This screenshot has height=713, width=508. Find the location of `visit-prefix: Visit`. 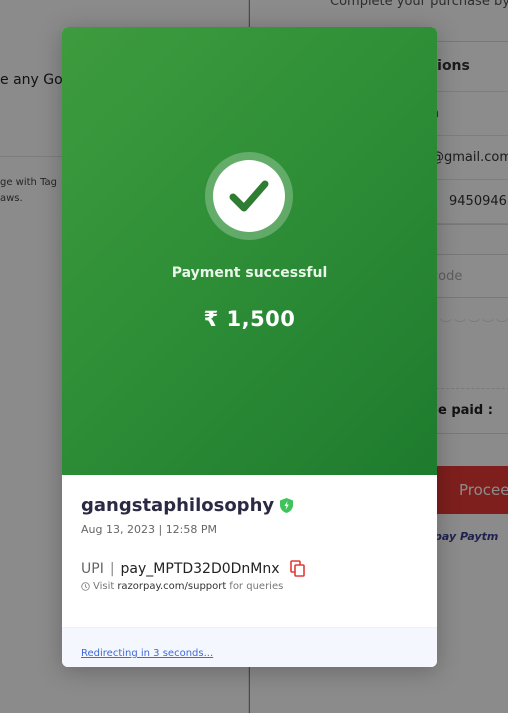

visit-prefix: Visit is located at coordinates (104, 586).